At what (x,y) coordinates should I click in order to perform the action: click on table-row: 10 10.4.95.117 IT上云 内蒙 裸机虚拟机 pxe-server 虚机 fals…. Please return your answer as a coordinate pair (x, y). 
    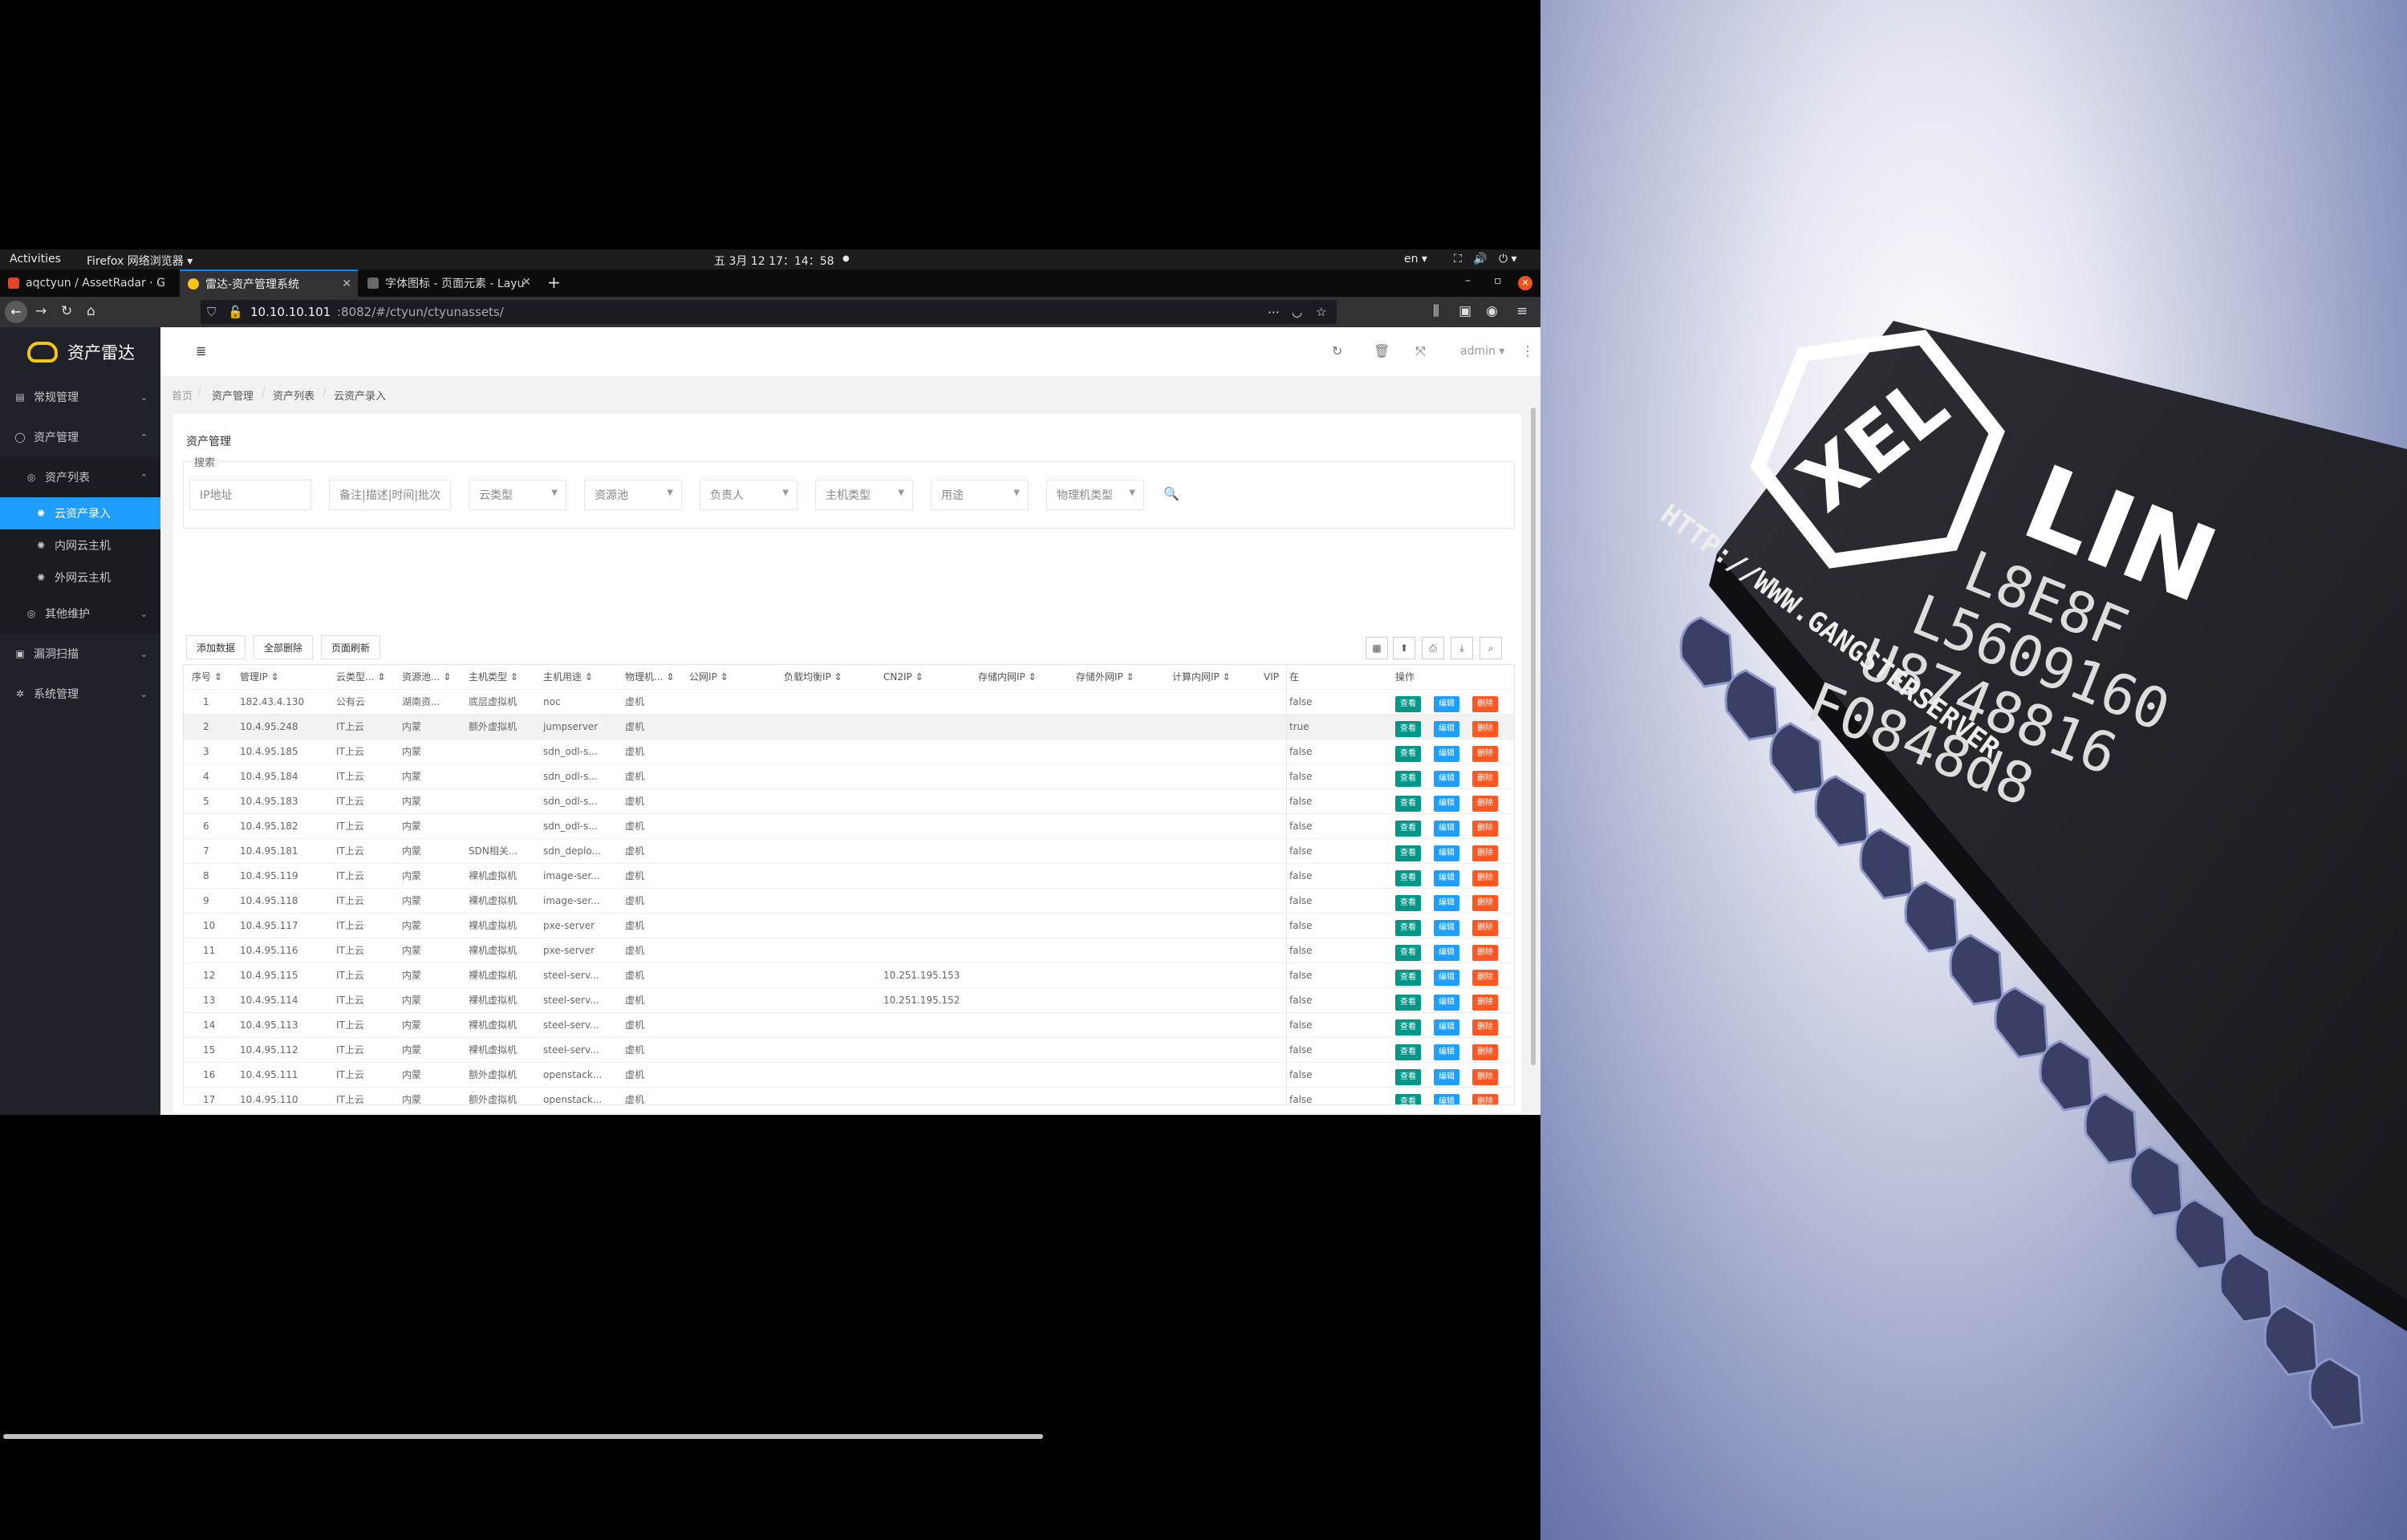
    Looking at the image, I should click on (849, 925).